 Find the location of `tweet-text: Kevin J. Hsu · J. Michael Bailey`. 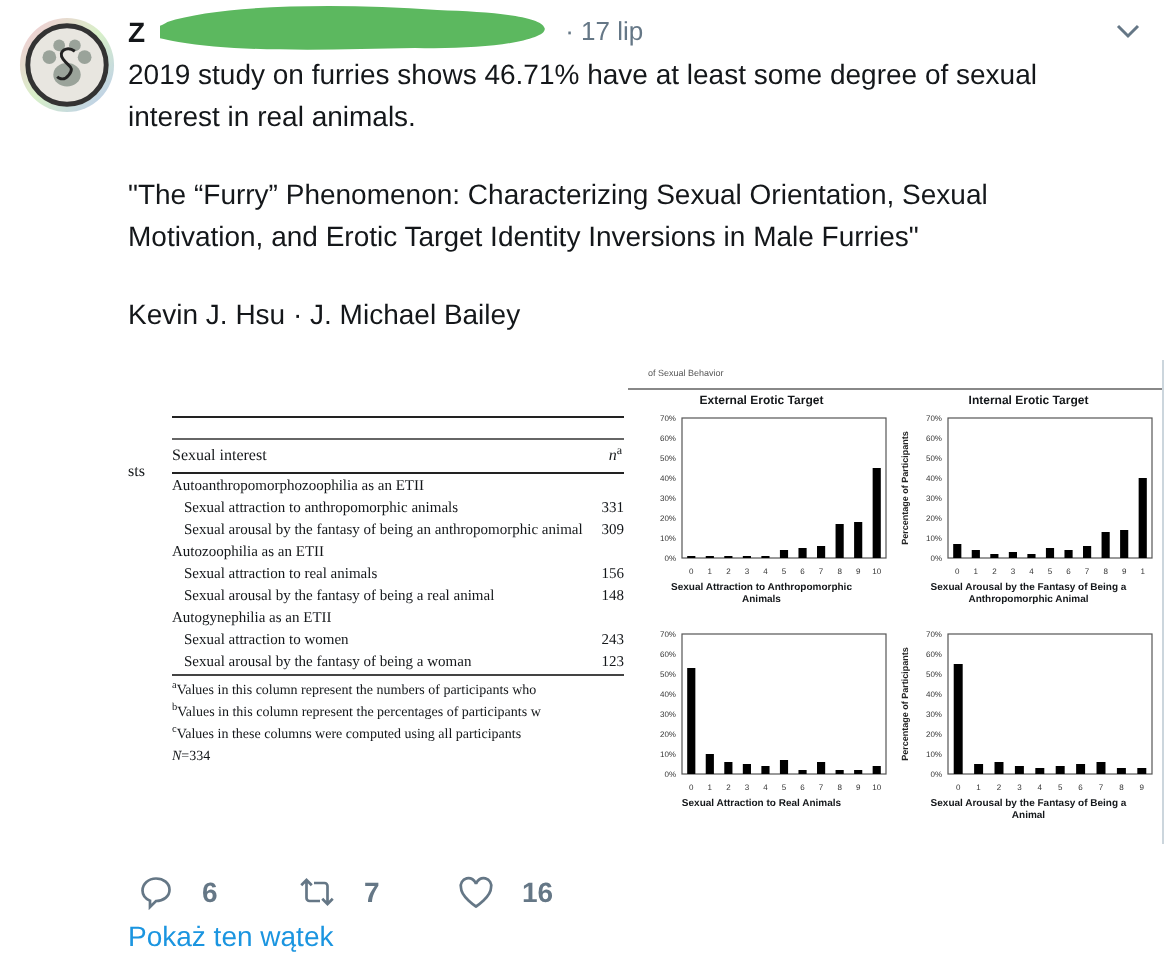

tweet-text: Kevin J. Hsu · J. Michael Bailey is located at coordinates (325, 315).